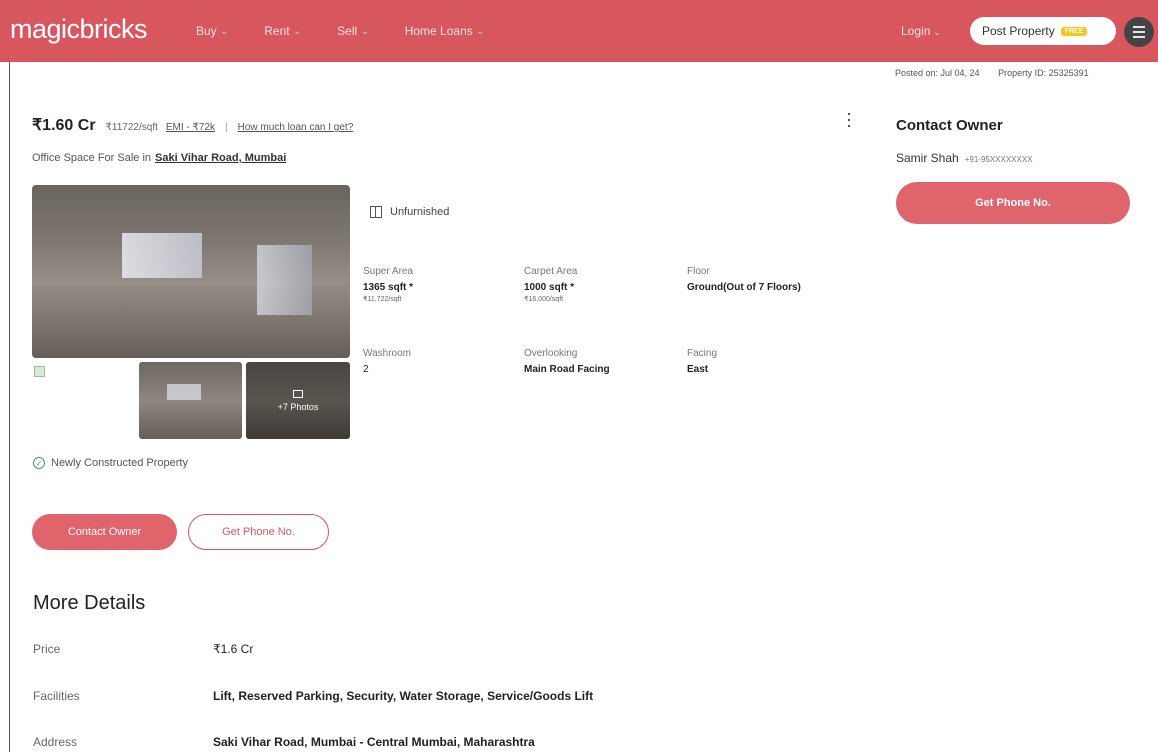 The width and height of the screenshot is (1158, 752). What do you see at coordinates (347, 31) in the screenshot?
I see `nav-sell-label: Sell` at bounding box center [347, 31].